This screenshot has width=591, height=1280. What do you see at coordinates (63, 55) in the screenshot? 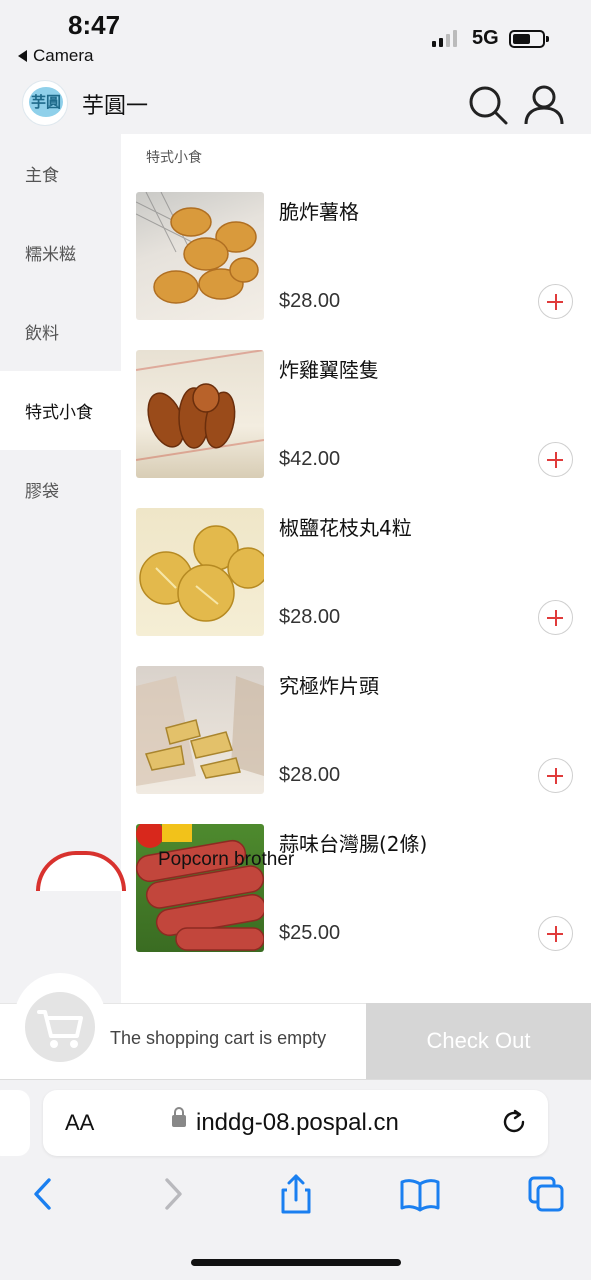
I see `back-app-label: Camera` at bounding box center [63, 55].